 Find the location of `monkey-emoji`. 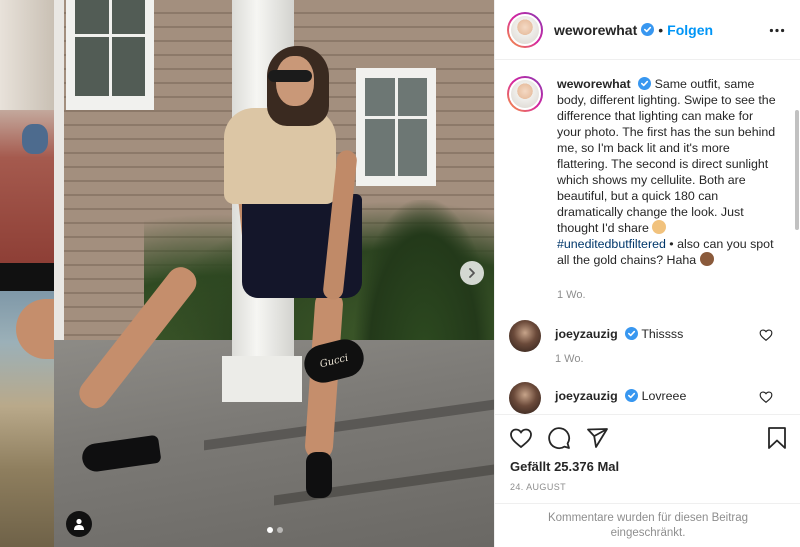

monkey-emoji is located at coordinates (706, 259).